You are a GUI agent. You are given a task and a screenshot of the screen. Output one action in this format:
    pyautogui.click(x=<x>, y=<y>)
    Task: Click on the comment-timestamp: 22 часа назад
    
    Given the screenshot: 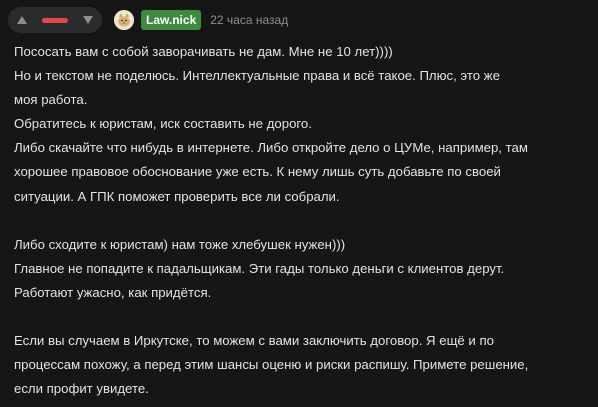 What is the action you would take?
    pyautogui.click(x=249, y=20)
    